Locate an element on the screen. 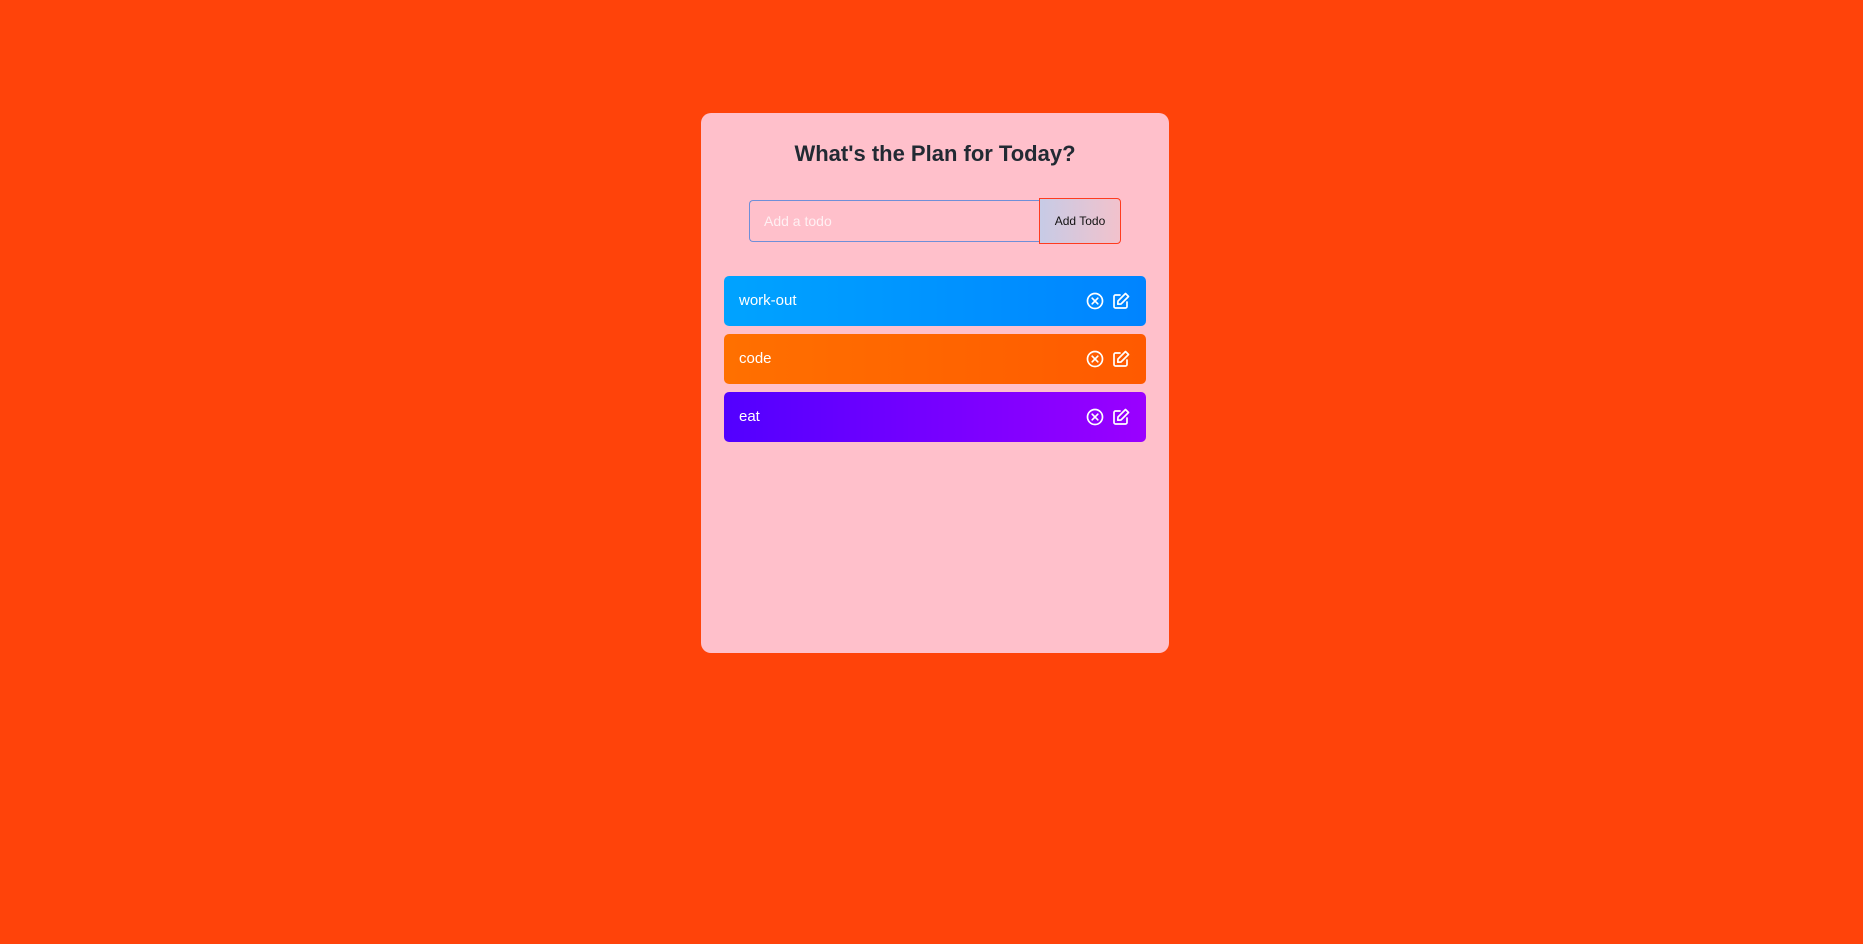 This screenshot has height=944, width=1863. todo-text: code is located at coordinates (755, 358).